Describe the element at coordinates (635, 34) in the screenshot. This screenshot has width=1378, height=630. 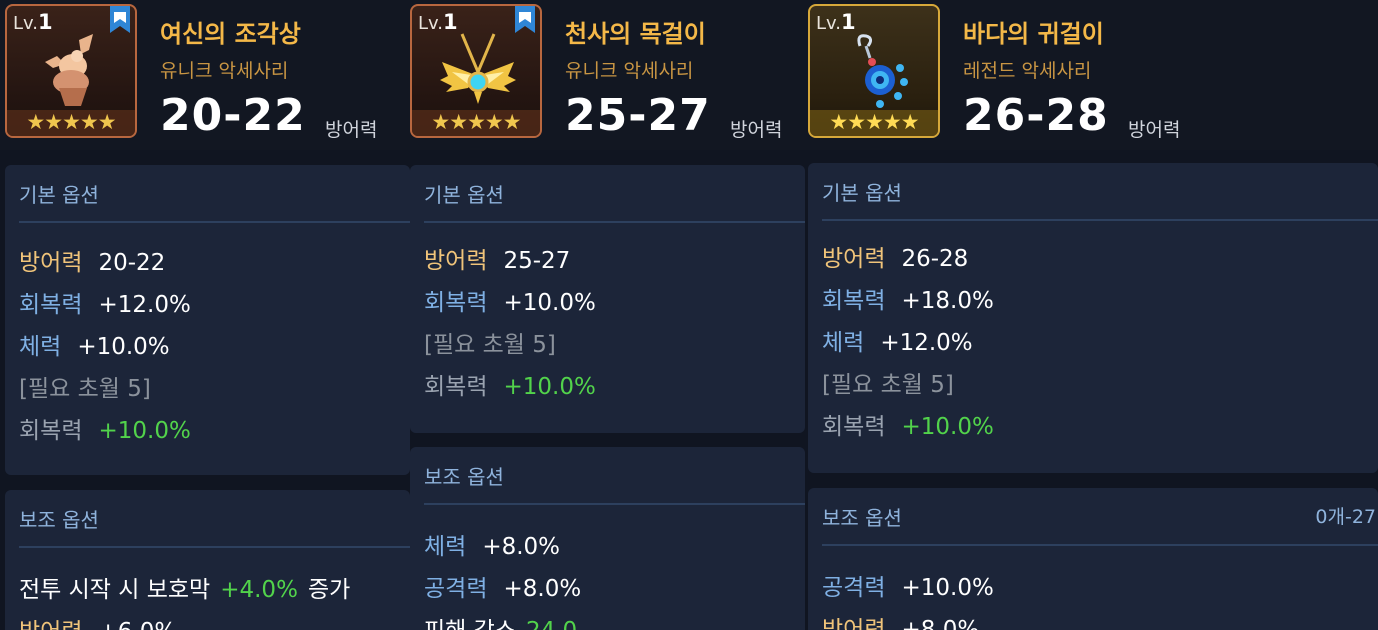
I see `item-name: 천사의 목걸이` at that location.